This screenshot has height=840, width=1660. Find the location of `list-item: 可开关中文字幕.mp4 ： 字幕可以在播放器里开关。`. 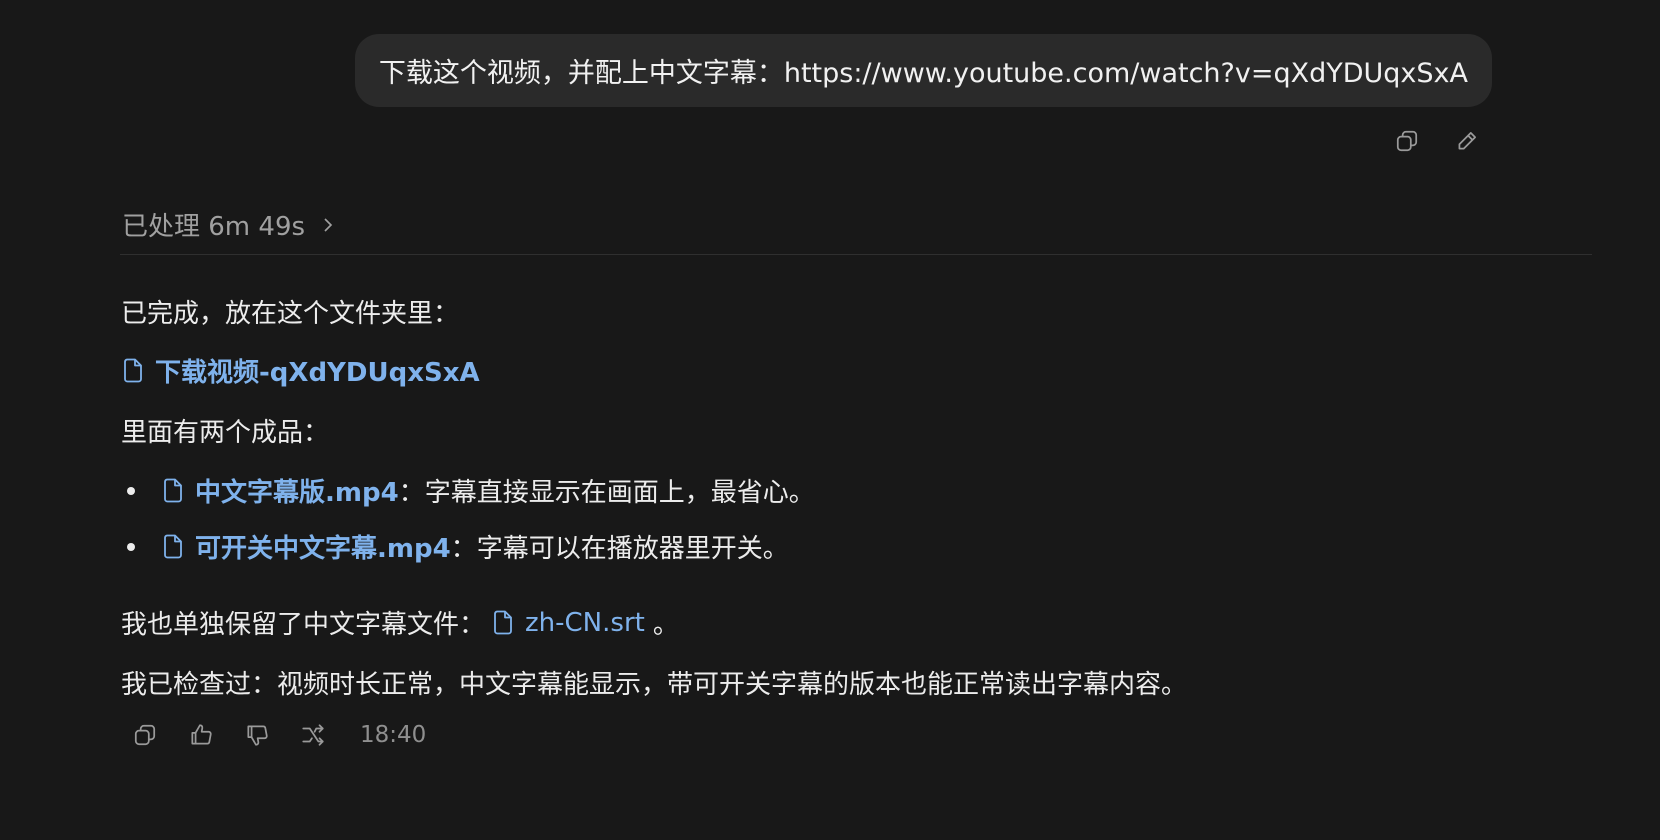

list-item: 可开关中文字幕.mp4 ： 字幕可以在播放器里开关。 is located at coordinates (455, 546).